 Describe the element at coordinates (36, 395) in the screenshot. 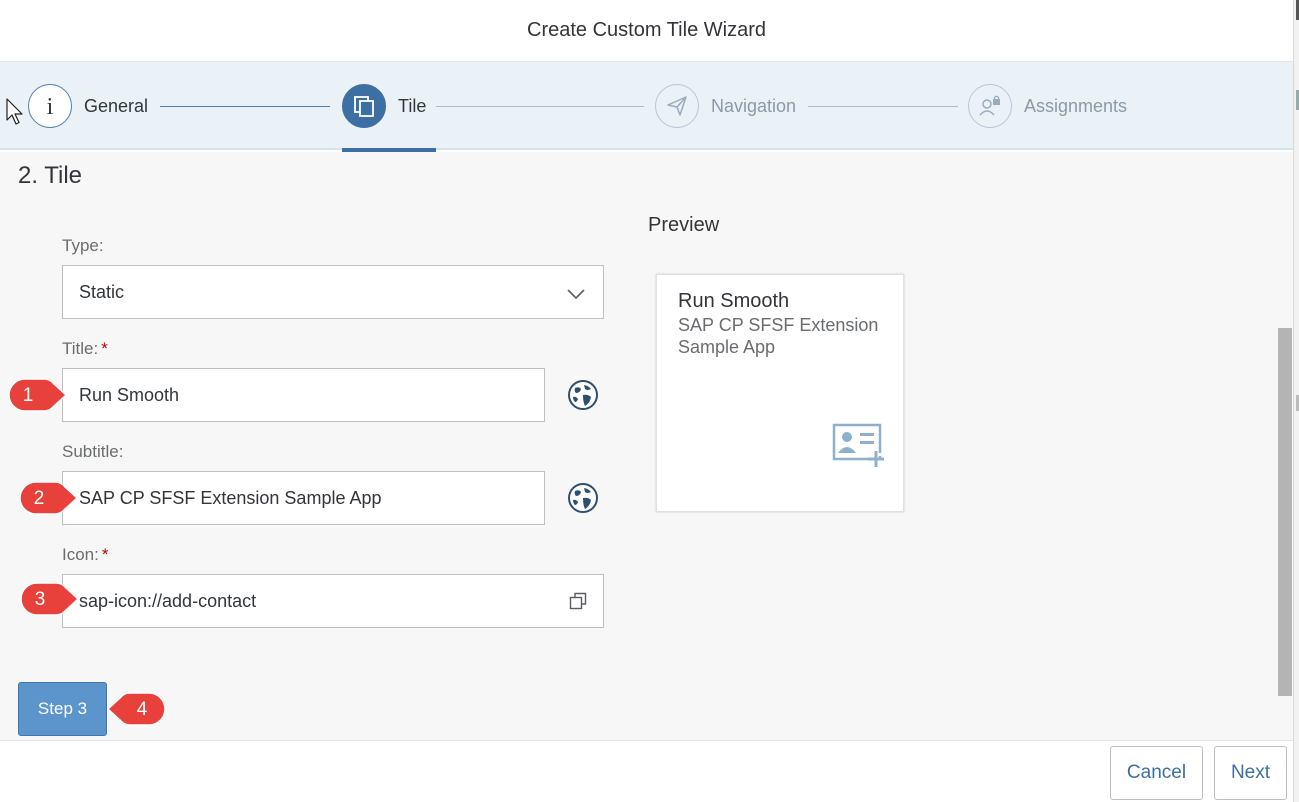

I see `callout-badge: 1` at that location.